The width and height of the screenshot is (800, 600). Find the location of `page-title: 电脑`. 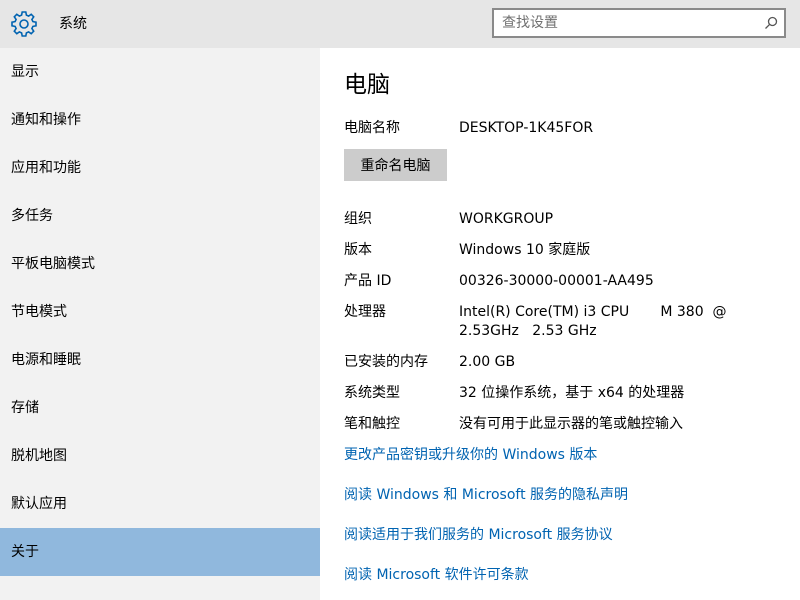

page-title: 电脑 is located at coordinates (367, 85).